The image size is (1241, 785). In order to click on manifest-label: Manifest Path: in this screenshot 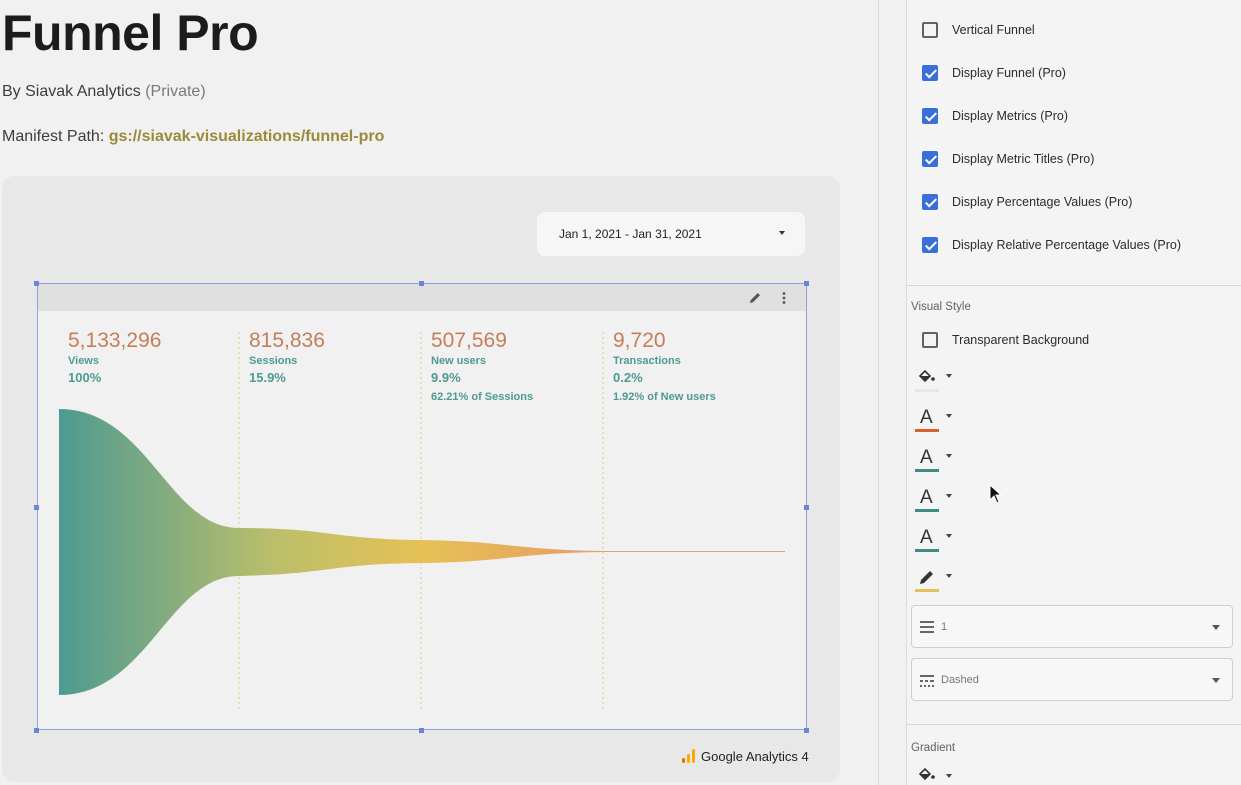, I will do `click(53, 136)`.